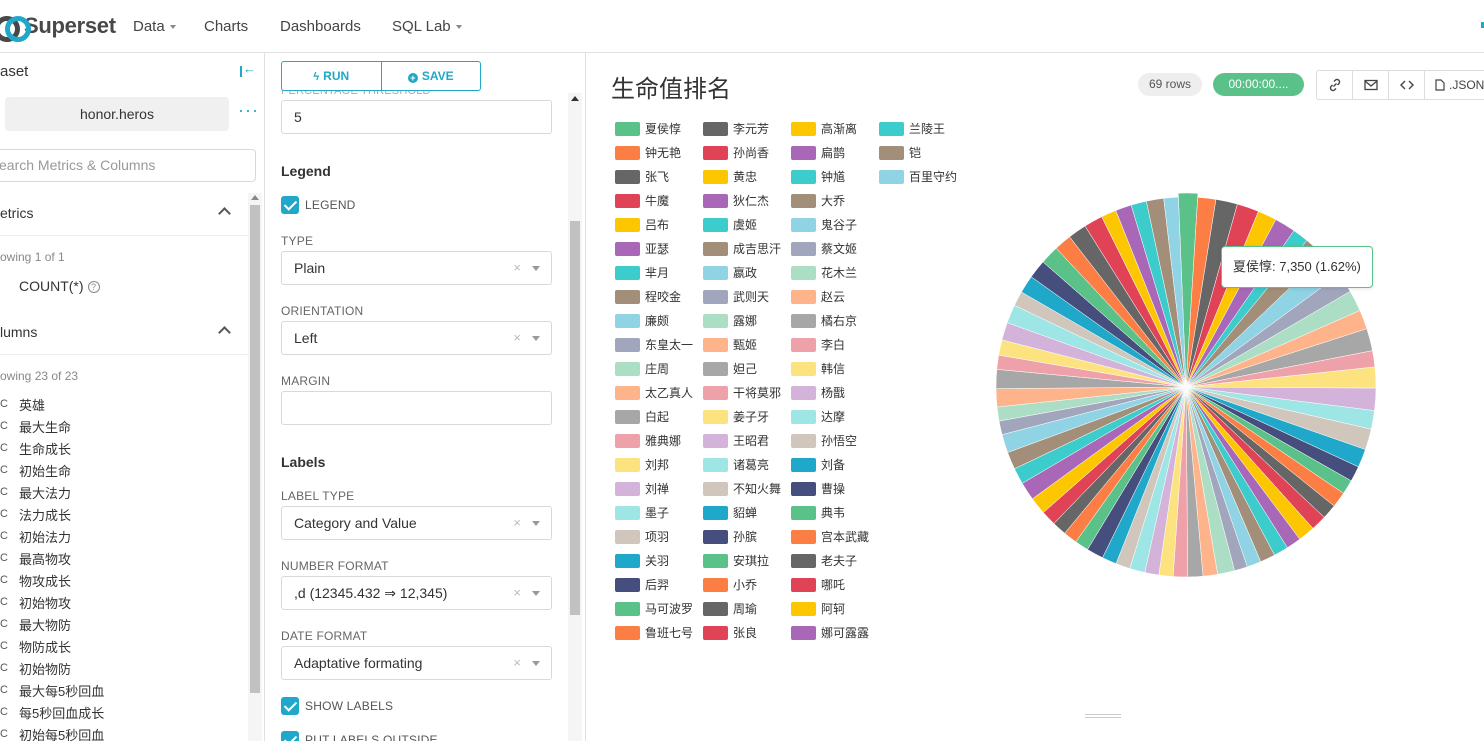  Describe the element at coordinates (124, 732) in the screenshot. I see `column-item: C 初始每5秒回血` at that location.